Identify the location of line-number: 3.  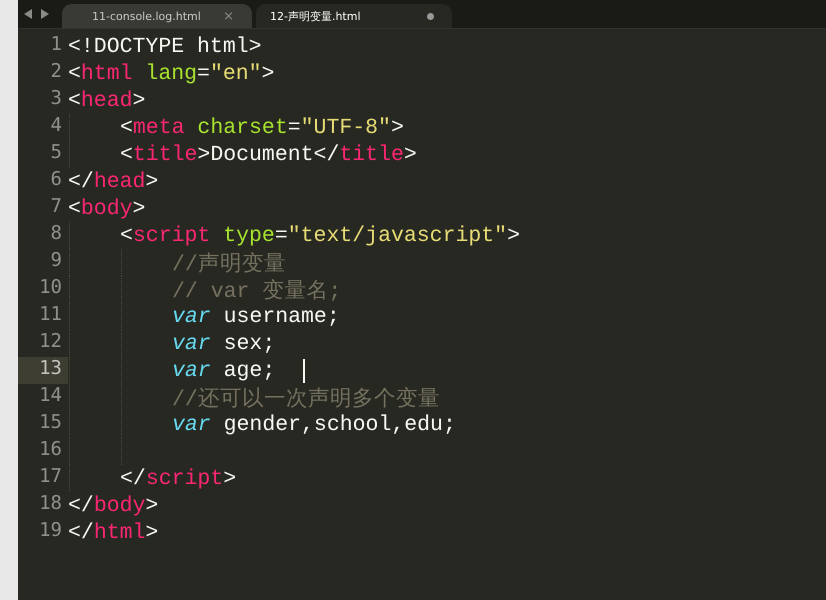
(56, 99).